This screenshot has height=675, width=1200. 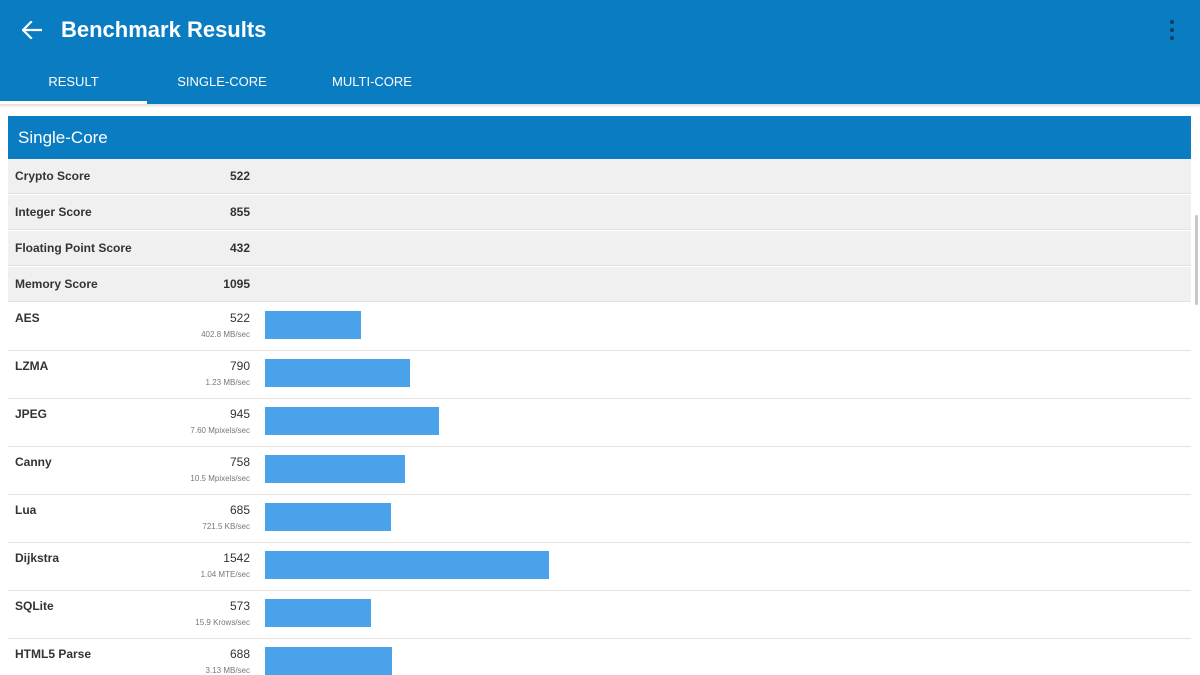 I want to click on overflow-menu-button, so click(x=1172, y=30).